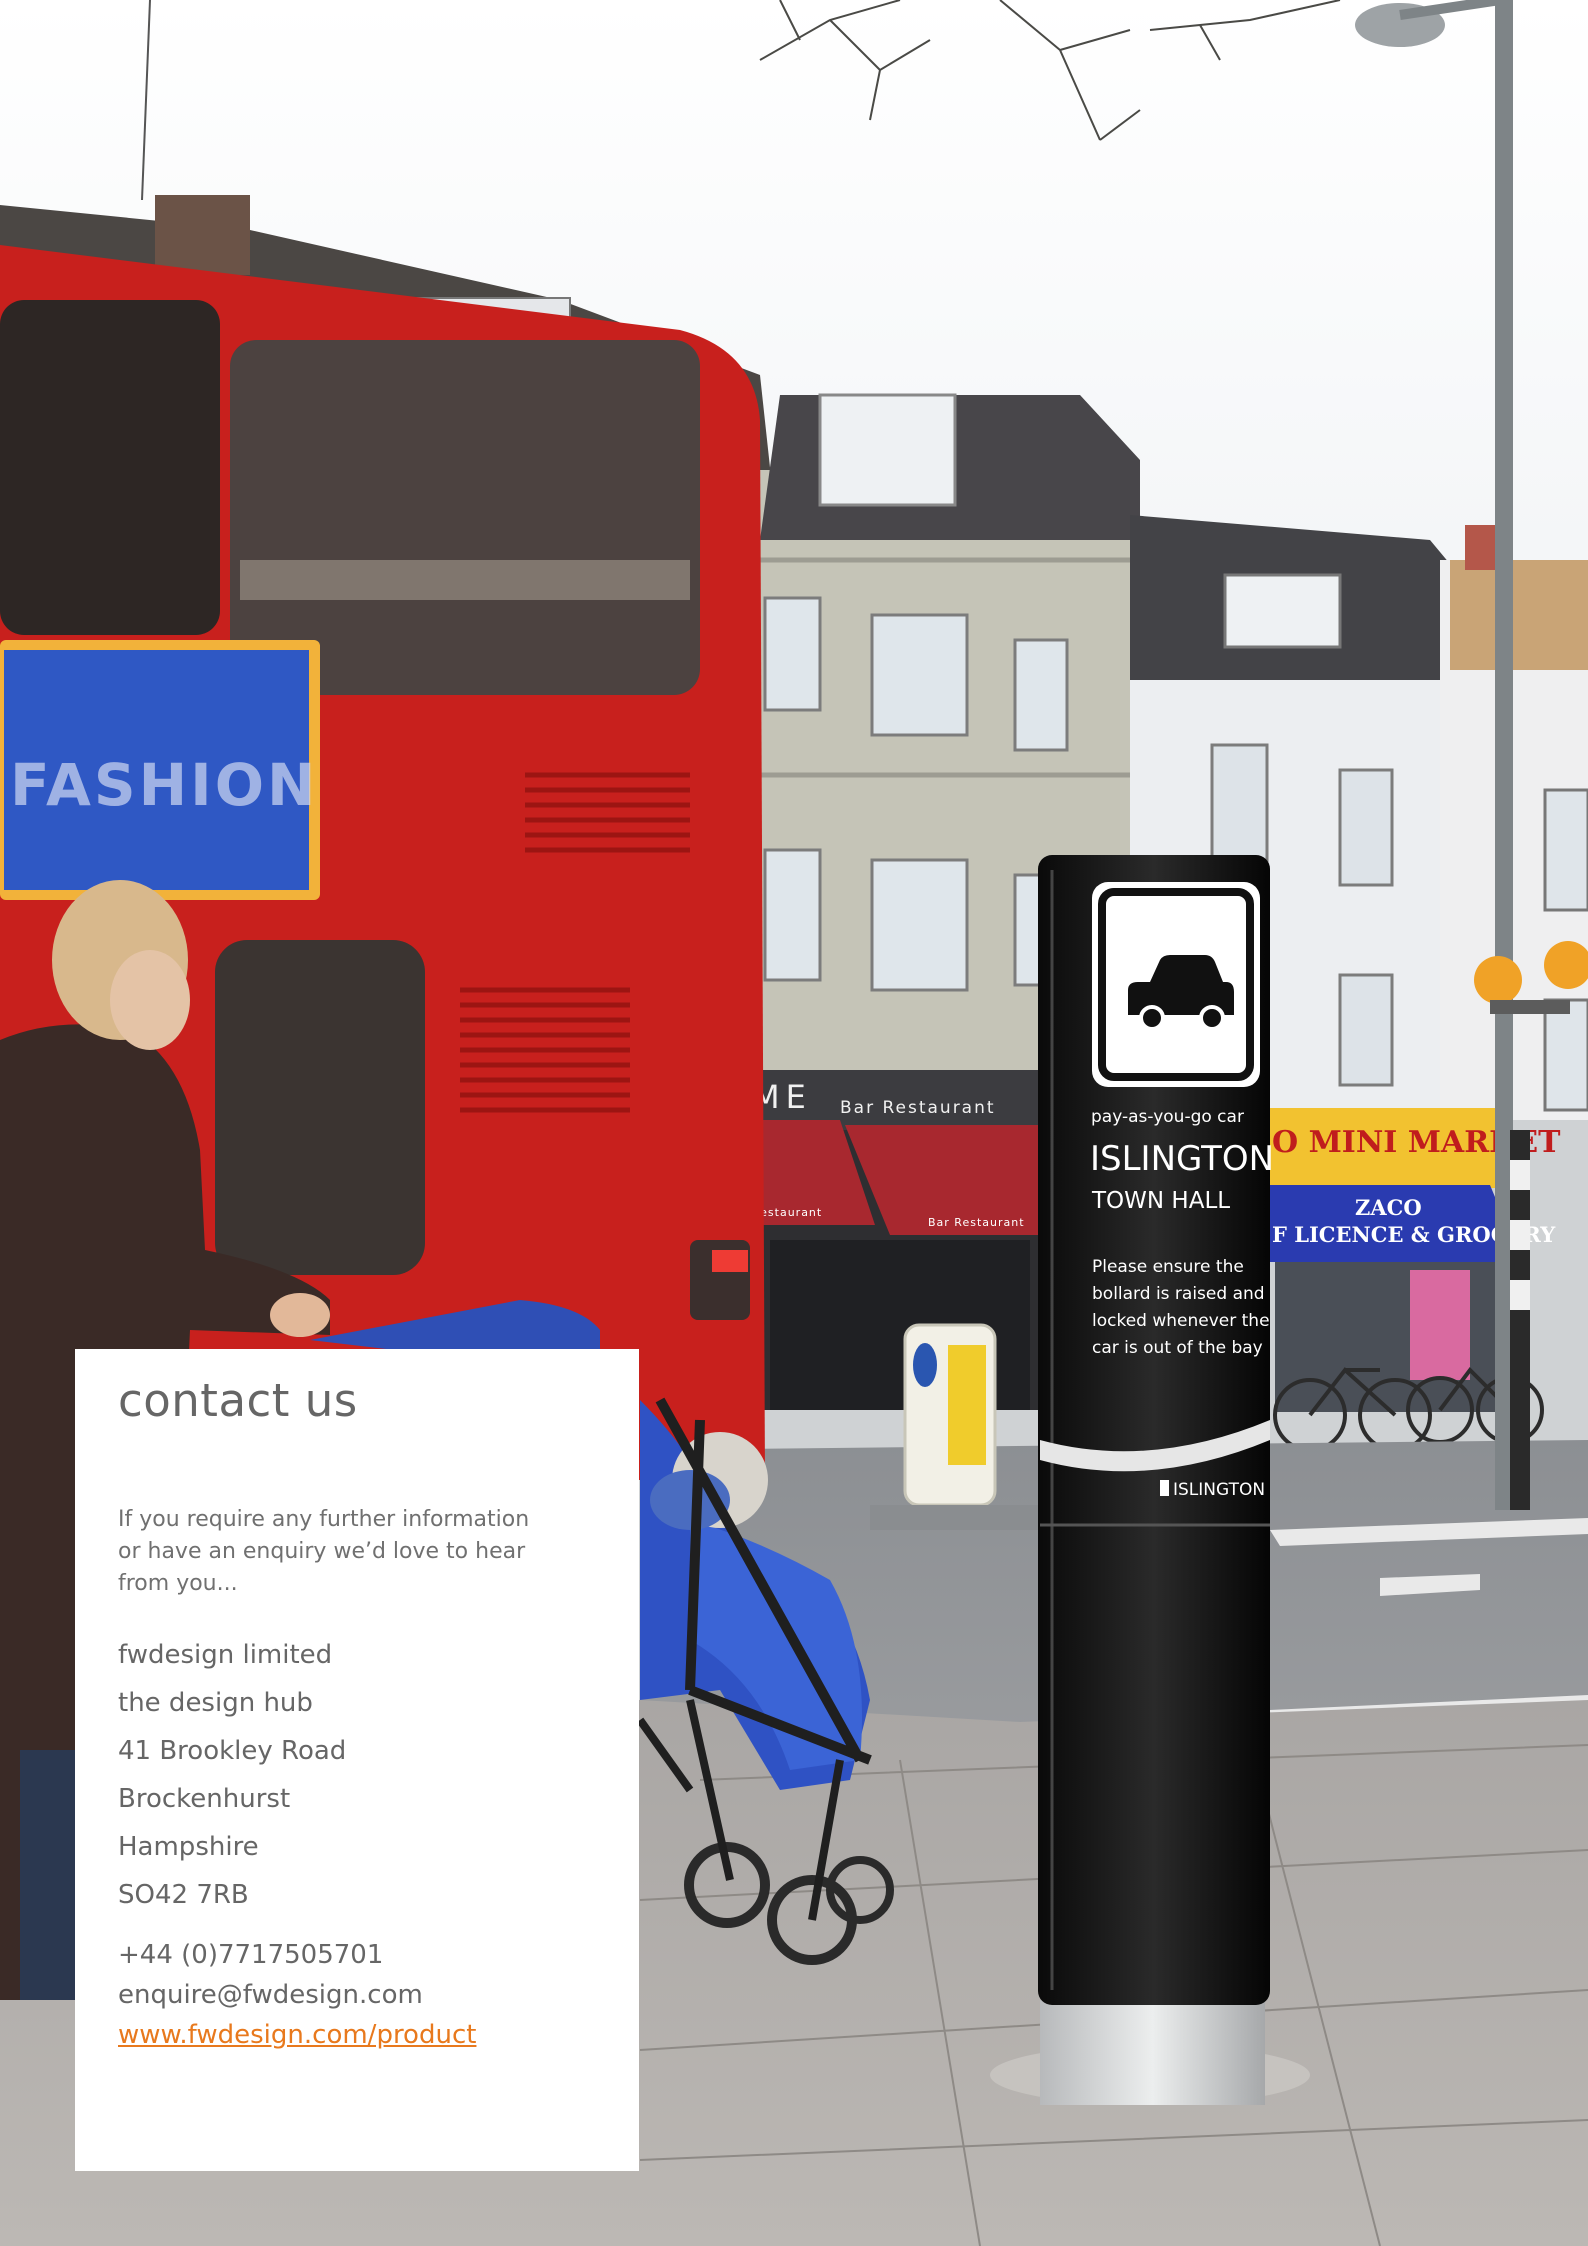  Describe the element at coordinates (1160, 1201) in the screenshot. I see `bollard-subtitle2: TOWN HALL` at that location.